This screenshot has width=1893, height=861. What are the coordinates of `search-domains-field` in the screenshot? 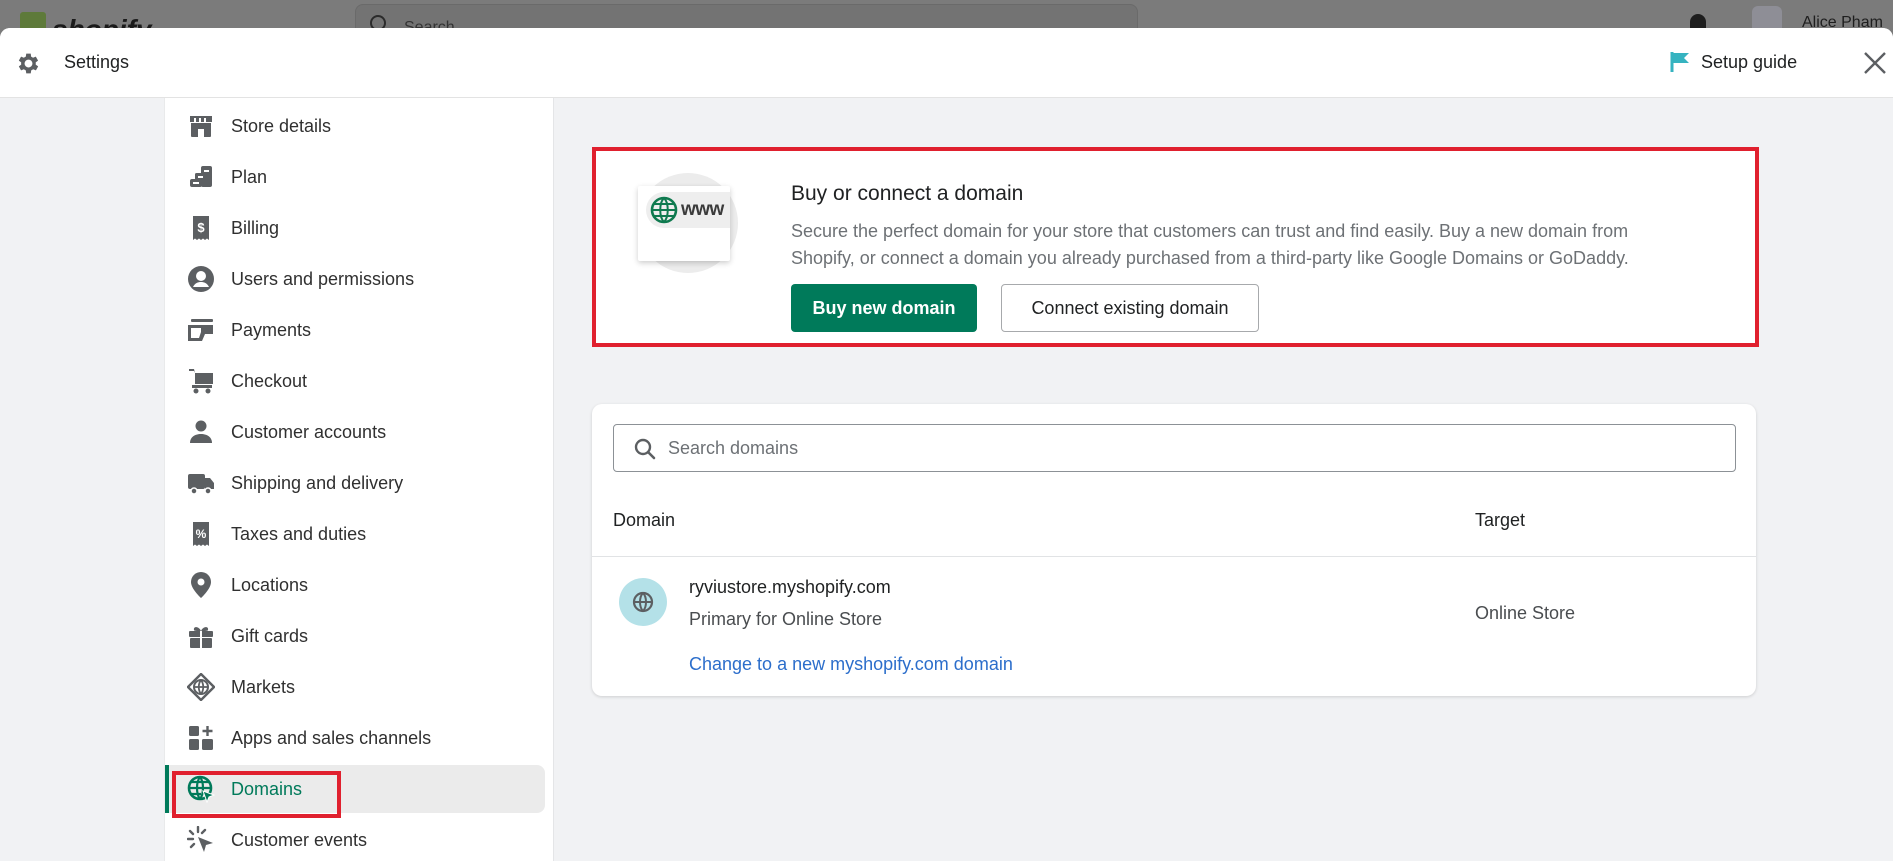 It's located at (1174, 448).